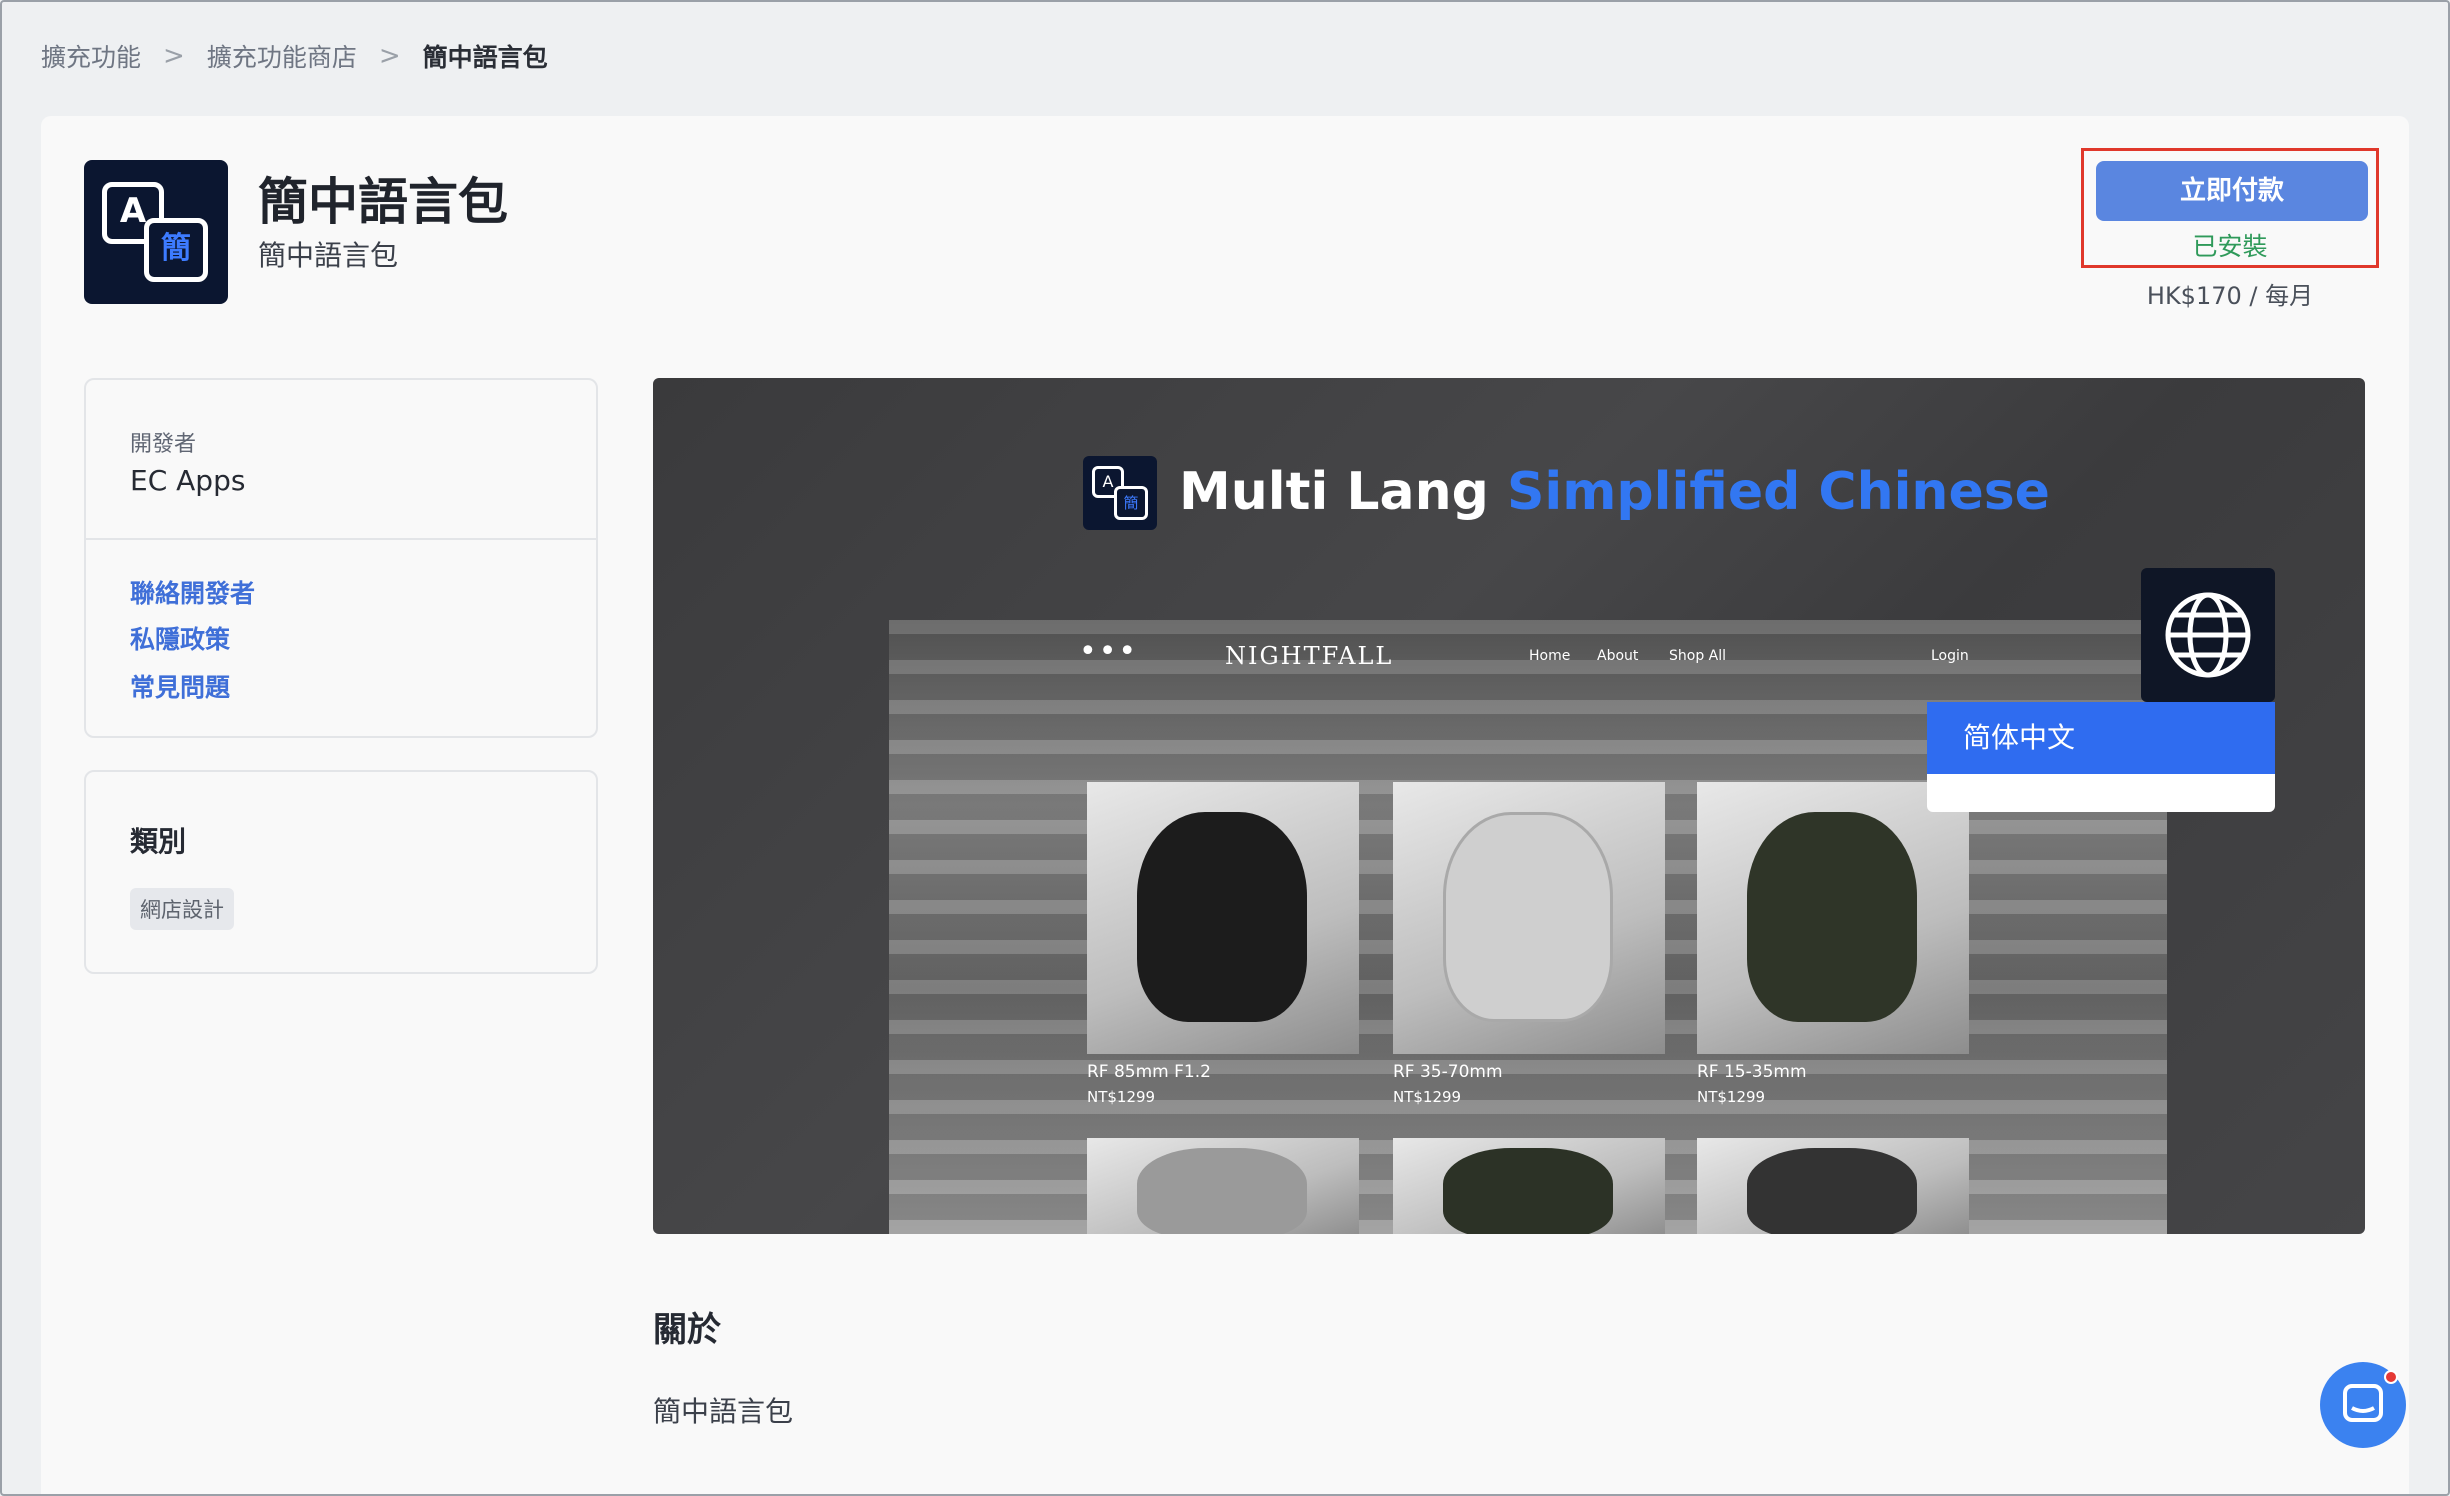 The width and height of the screenshot is (2450, 1496). I want to click on banner-heading: Multi Lang Simplified Chinese, so click(1614, 492).